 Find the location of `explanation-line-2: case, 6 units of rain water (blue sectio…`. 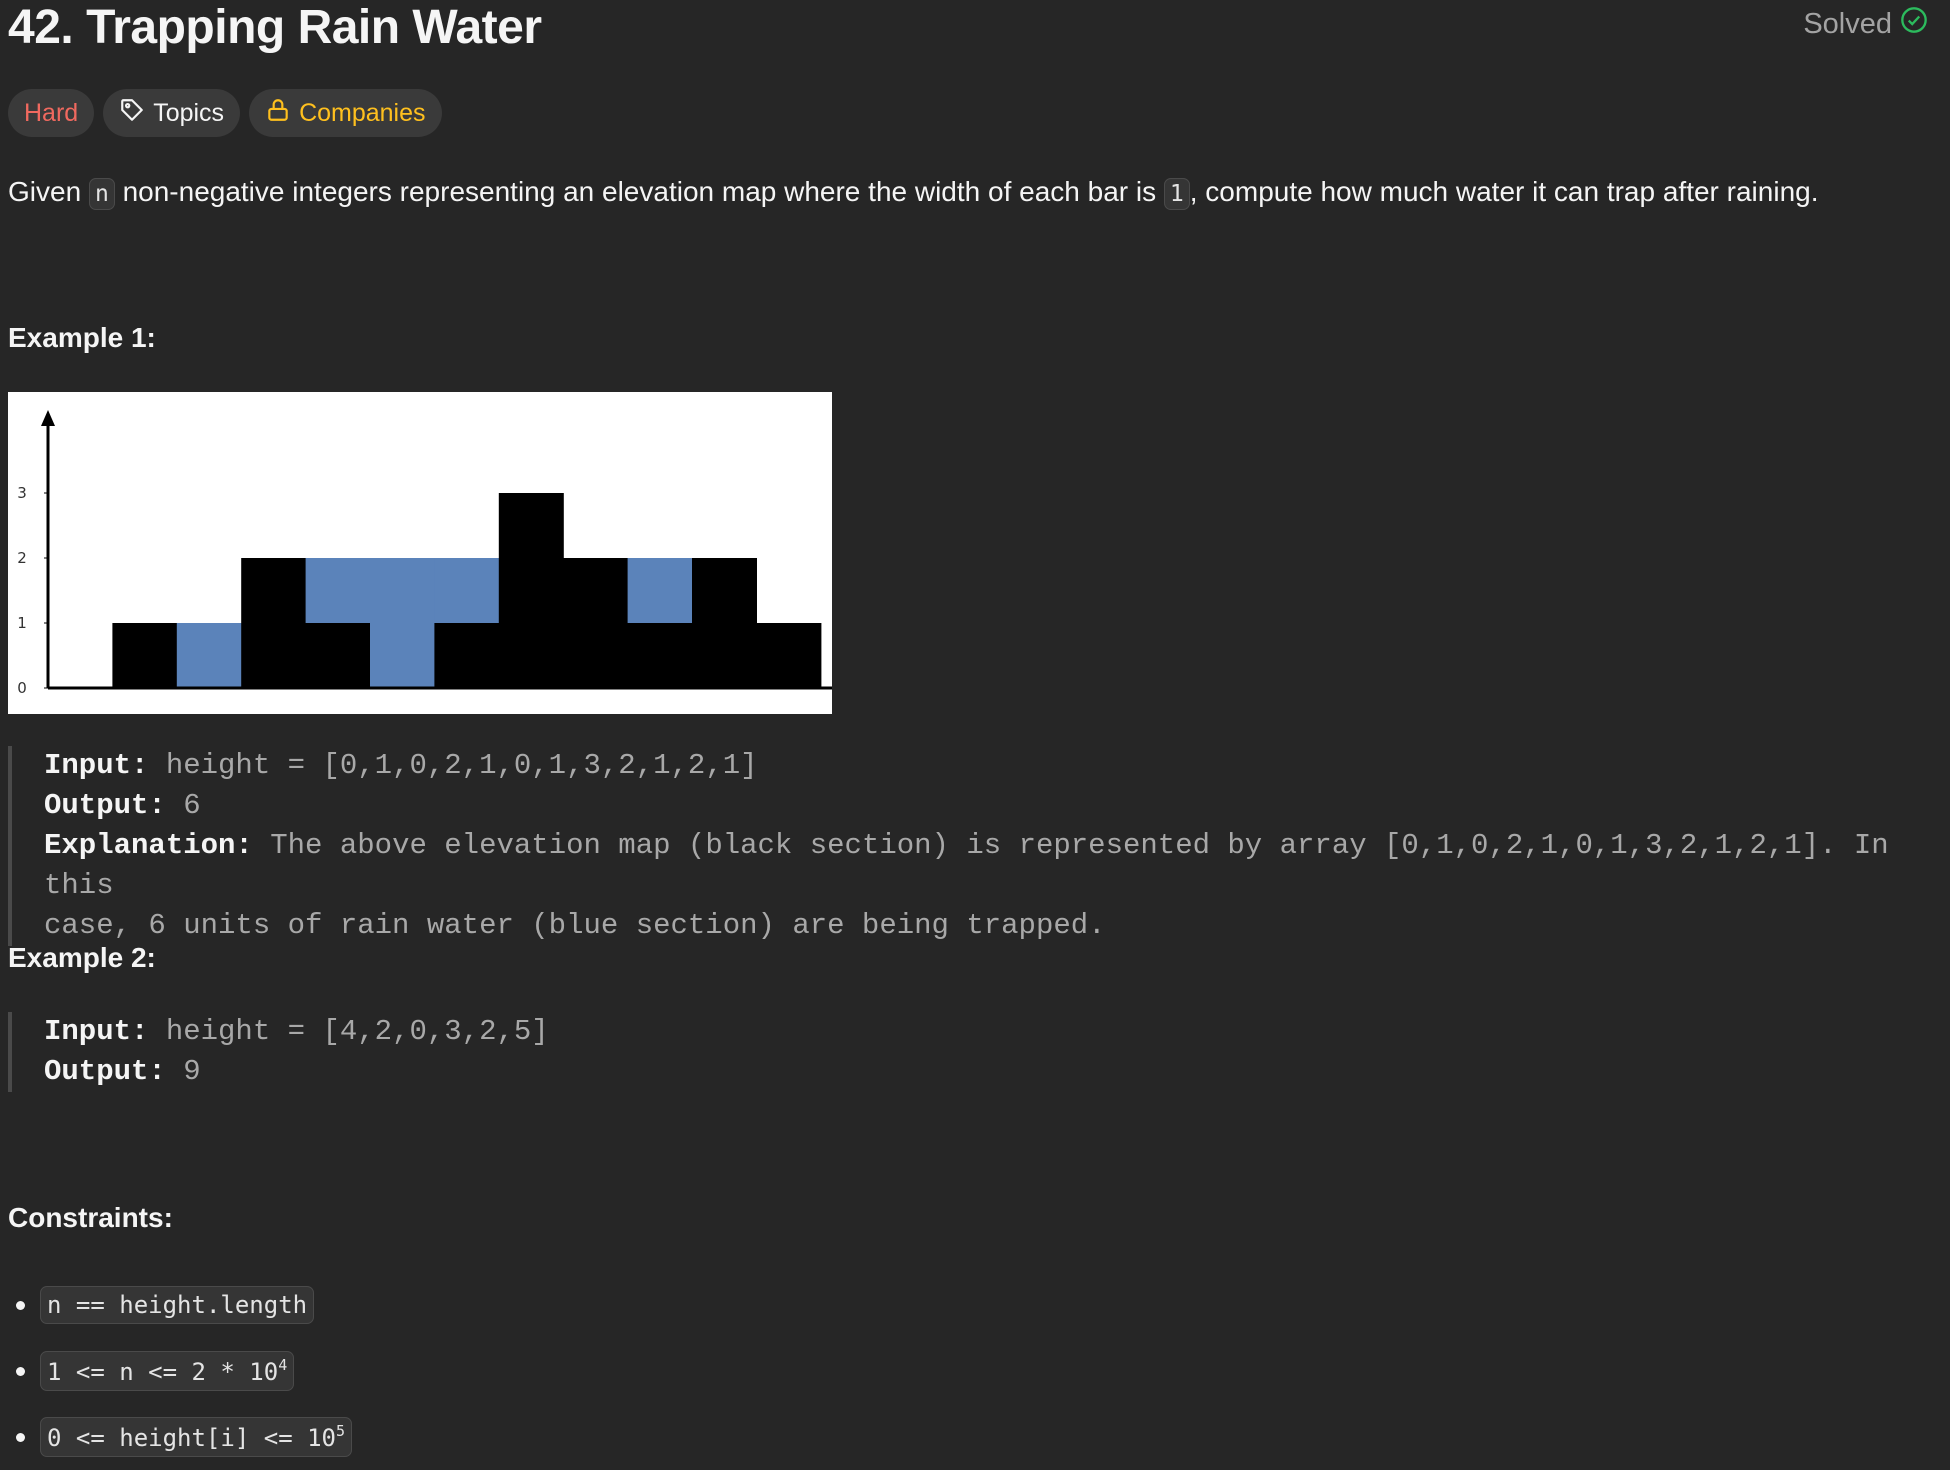

explanation-line-2: case, 6 units of rain water (blue sectio… is located at coordinates (575, 925).